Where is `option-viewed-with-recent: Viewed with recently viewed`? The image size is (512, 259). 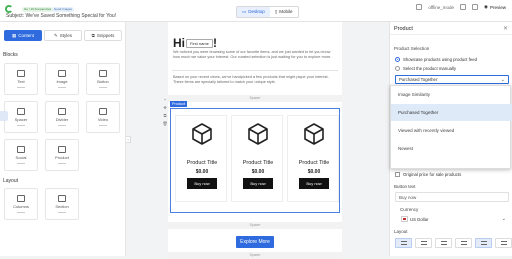
option-viewed-with-recent: Viewed with recently viewed is located at coordinates (451, 130).